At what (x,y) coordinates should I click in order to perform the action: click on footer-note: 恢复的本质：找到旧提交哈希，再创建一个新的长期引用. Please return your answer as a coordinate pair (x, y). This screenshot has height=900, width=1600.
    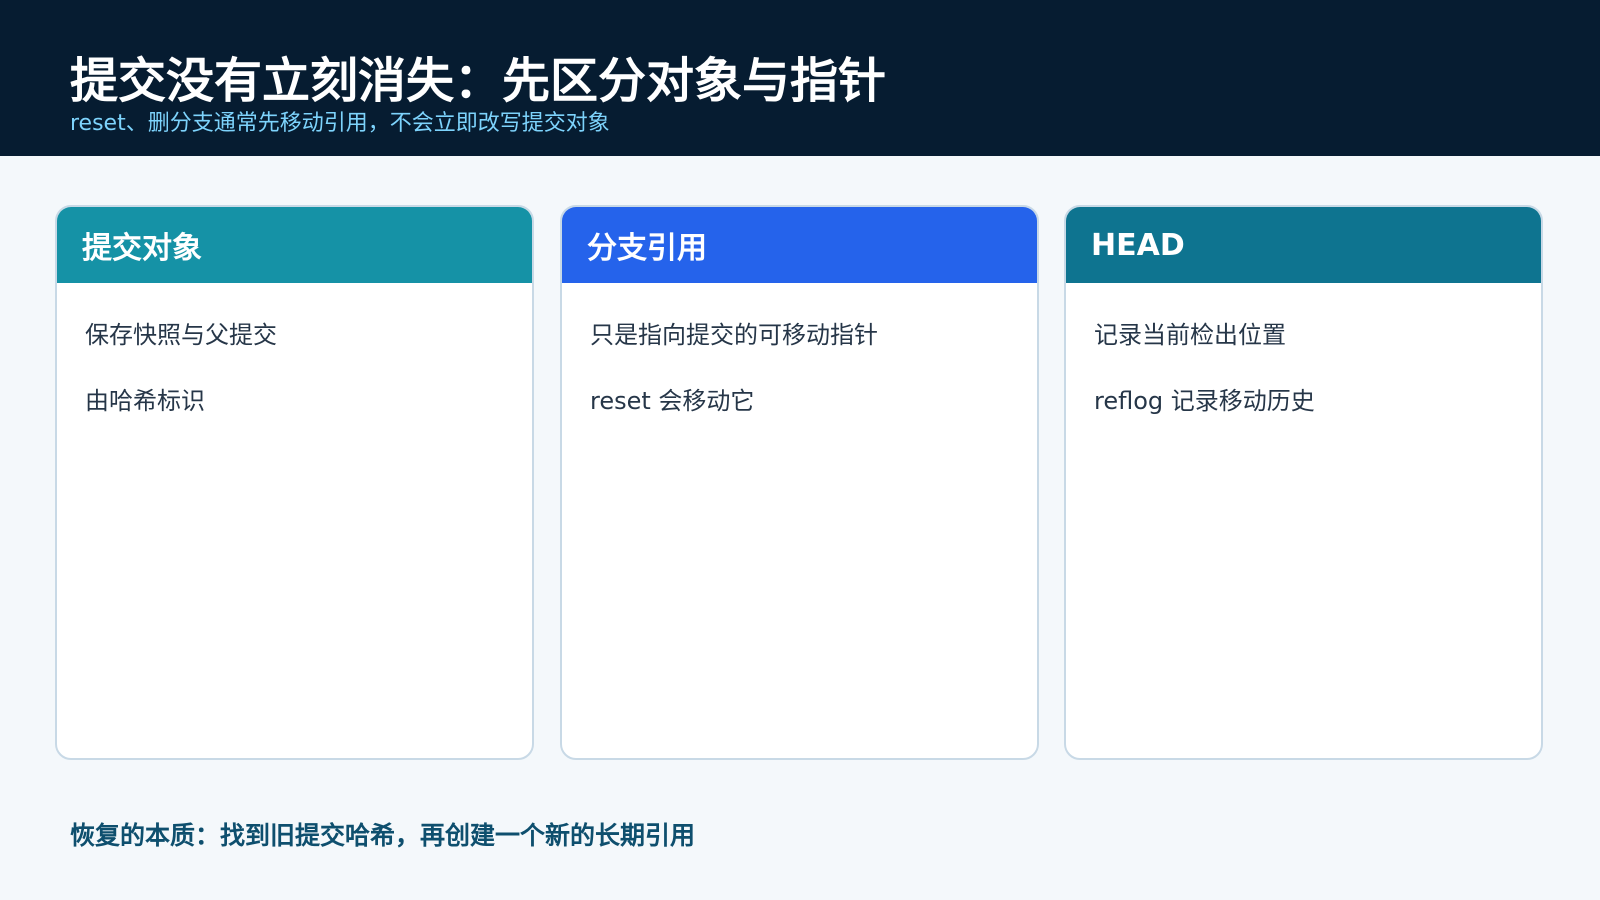
    Looking at the image, I should click on (383, 835).